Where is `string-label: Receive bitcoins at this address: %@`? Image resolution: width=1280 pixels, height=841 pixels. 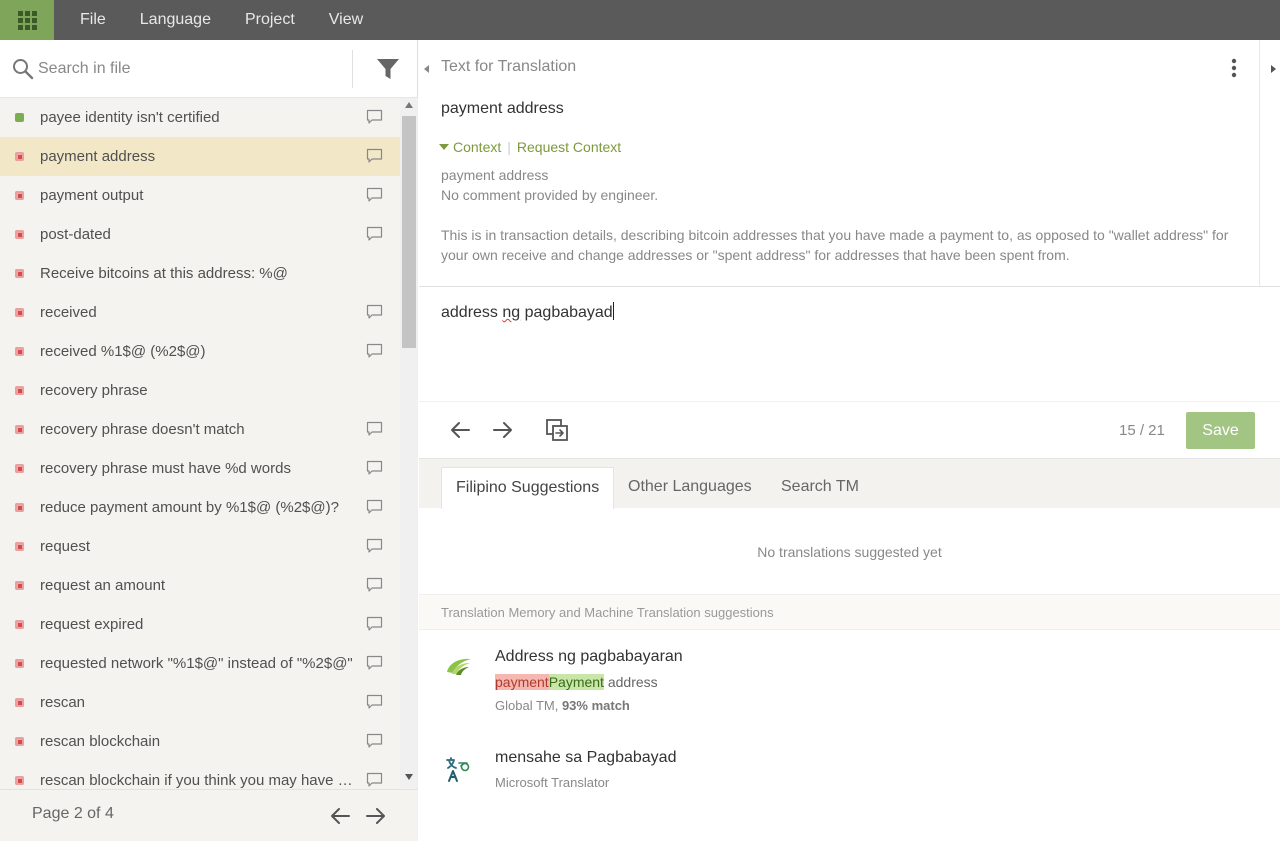 string-label: Receive bitcoins at this address: %@ is located at coordinates (164, 273).